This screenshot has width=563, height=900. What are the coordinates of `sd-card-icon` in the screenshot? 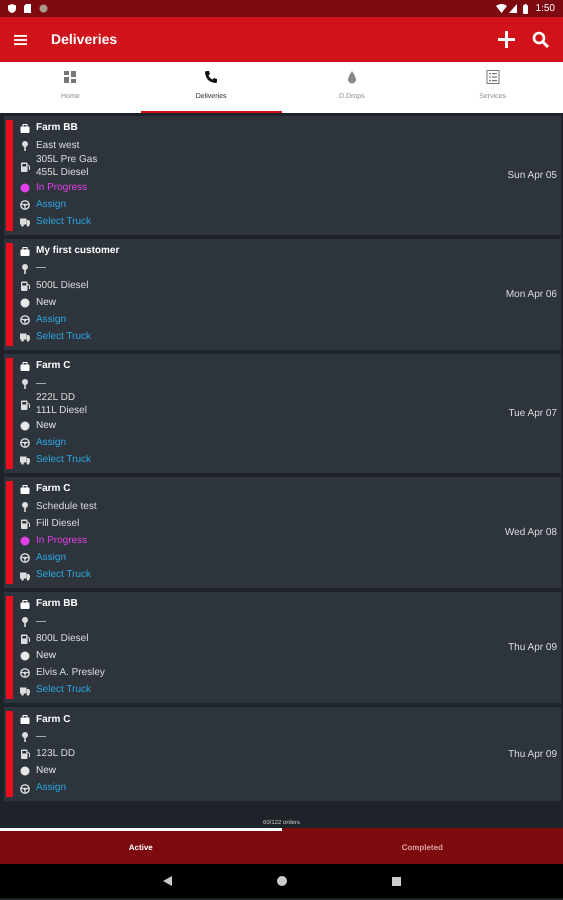 It's located at (27, 8).